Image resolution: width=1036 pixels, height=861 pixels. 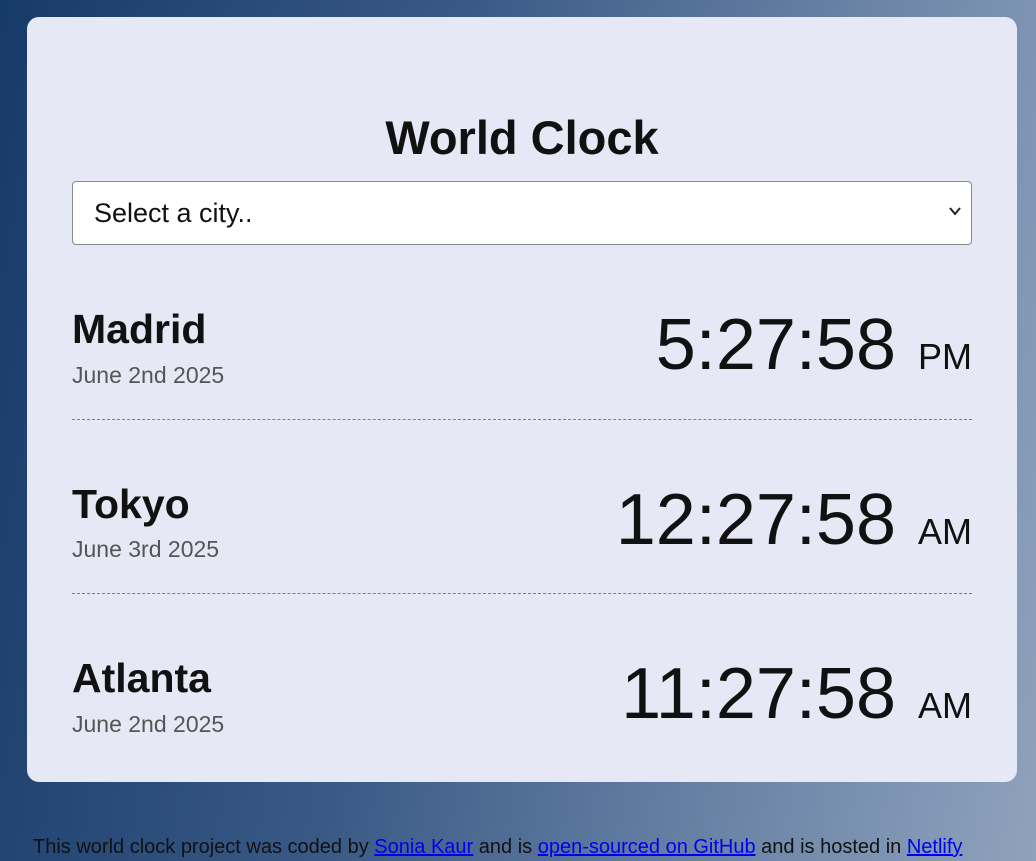 I want to click on time-value: 11:27:58, so click(x=758, y=694).